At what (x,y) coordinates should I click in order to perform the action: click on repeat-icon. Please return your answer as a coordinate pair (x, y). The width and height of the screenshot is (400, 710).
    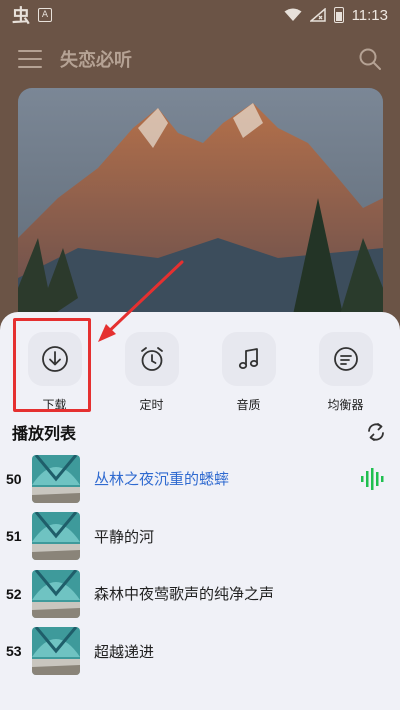
    Looking at the image, I should click on (376, 432).